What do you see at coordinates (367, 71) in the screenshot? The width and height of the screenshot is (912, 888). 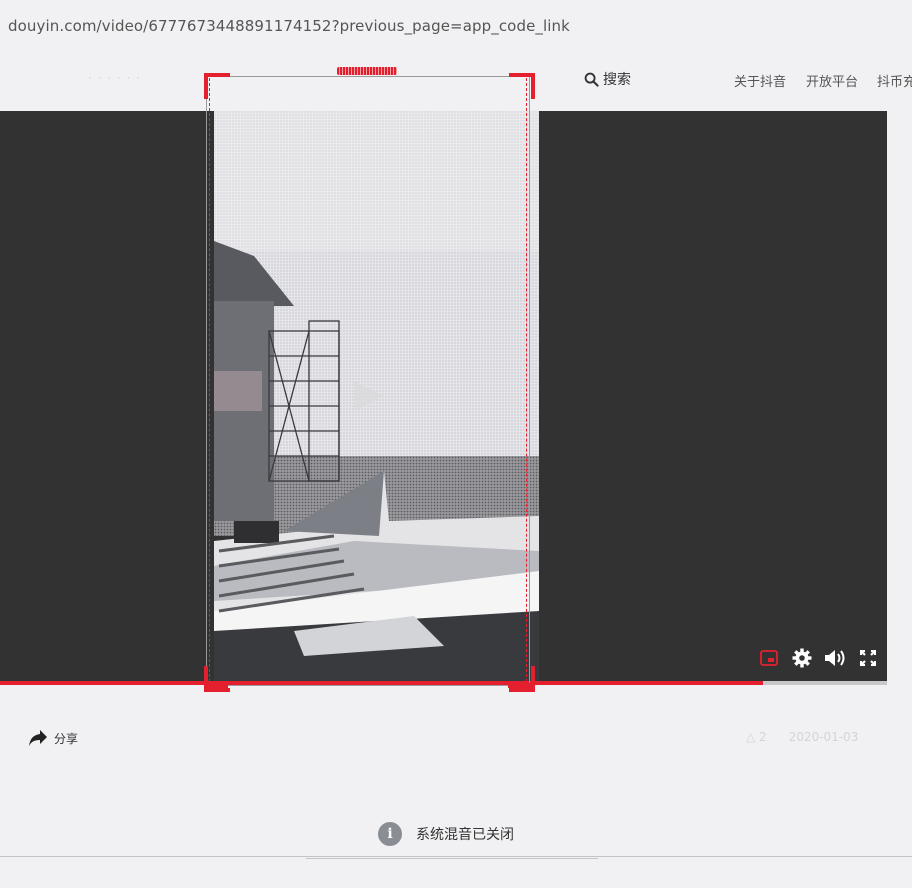 I see `selection-drag-handle` at bounding box center [367, 71].